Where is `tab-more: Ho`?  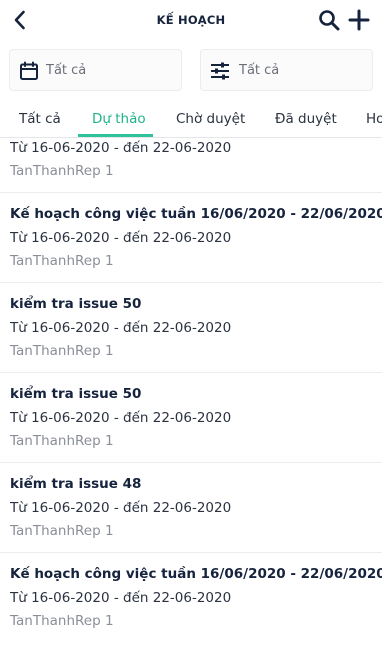 tab-more: Ho is located at coordinates (374, 119).